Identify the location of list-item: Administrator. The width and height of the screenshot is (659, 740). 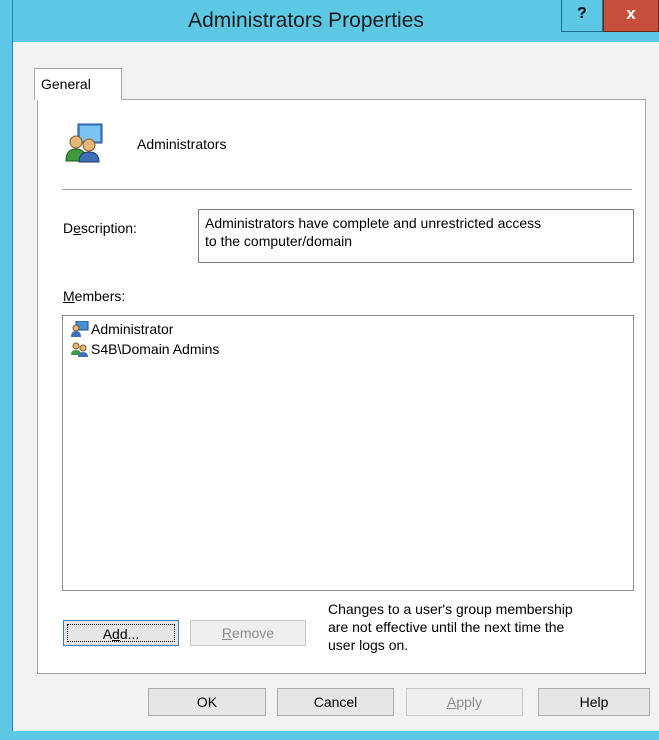
(122, 329).